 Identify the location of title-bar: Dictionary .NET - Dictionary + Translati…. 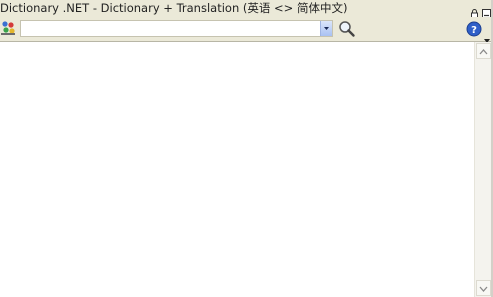
(246, 9).